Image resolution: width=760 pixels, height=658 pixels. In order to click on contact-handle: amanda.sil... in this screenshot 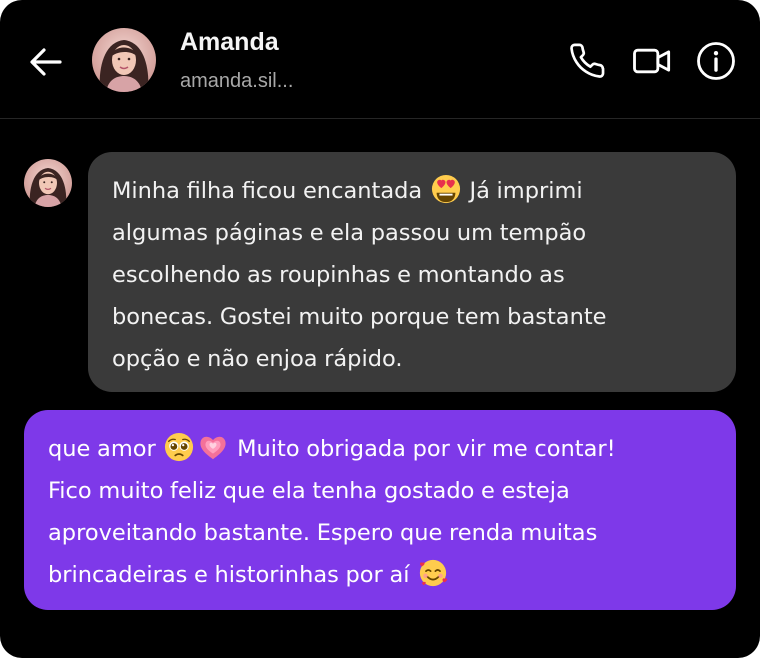, I will do `click(236, 81)`.